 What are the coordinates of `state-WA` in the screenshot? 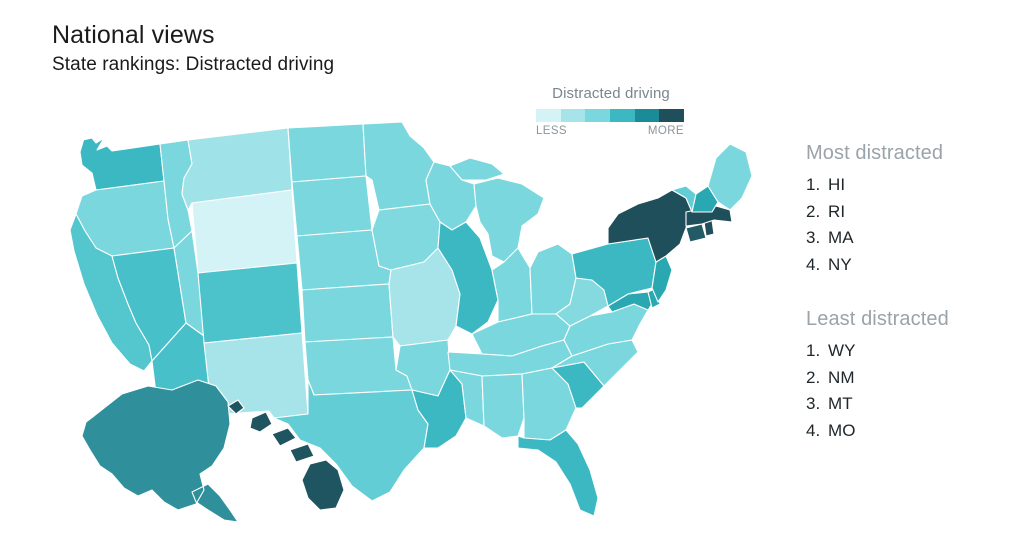 It's located at (122, 159).